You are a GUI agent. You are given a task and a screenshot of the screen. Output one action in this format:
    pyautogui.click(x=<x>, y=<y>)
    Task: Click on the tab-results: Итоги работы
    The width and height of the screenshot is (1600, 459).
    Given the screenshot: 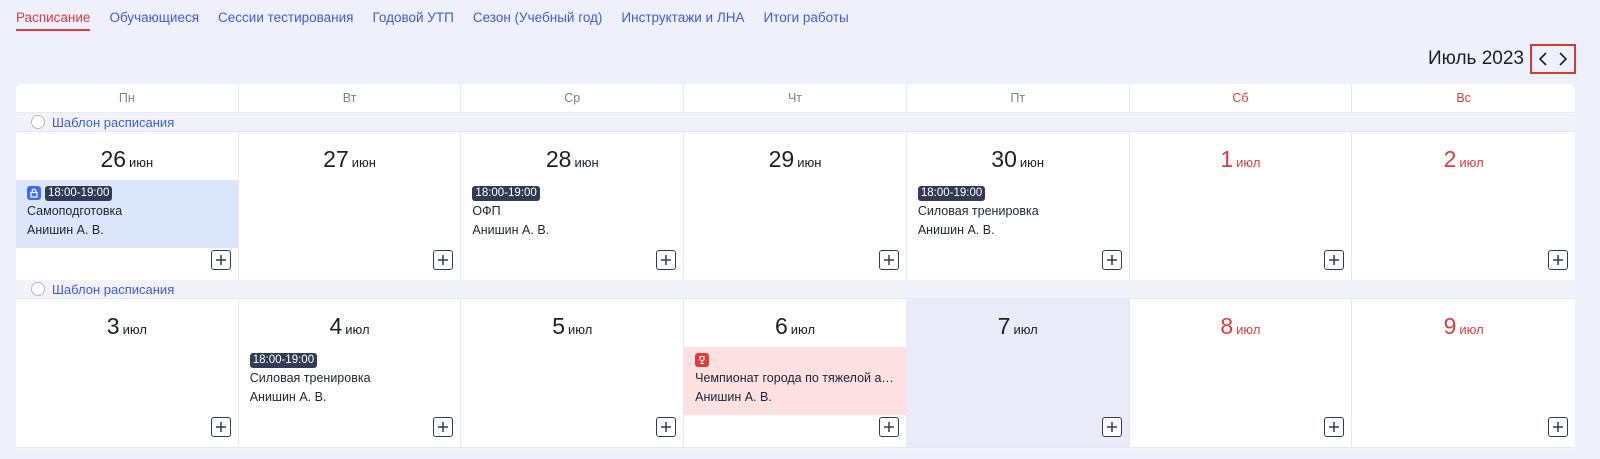 What is the action you would take?
    pyautogui.click(x=805, y=20)
    